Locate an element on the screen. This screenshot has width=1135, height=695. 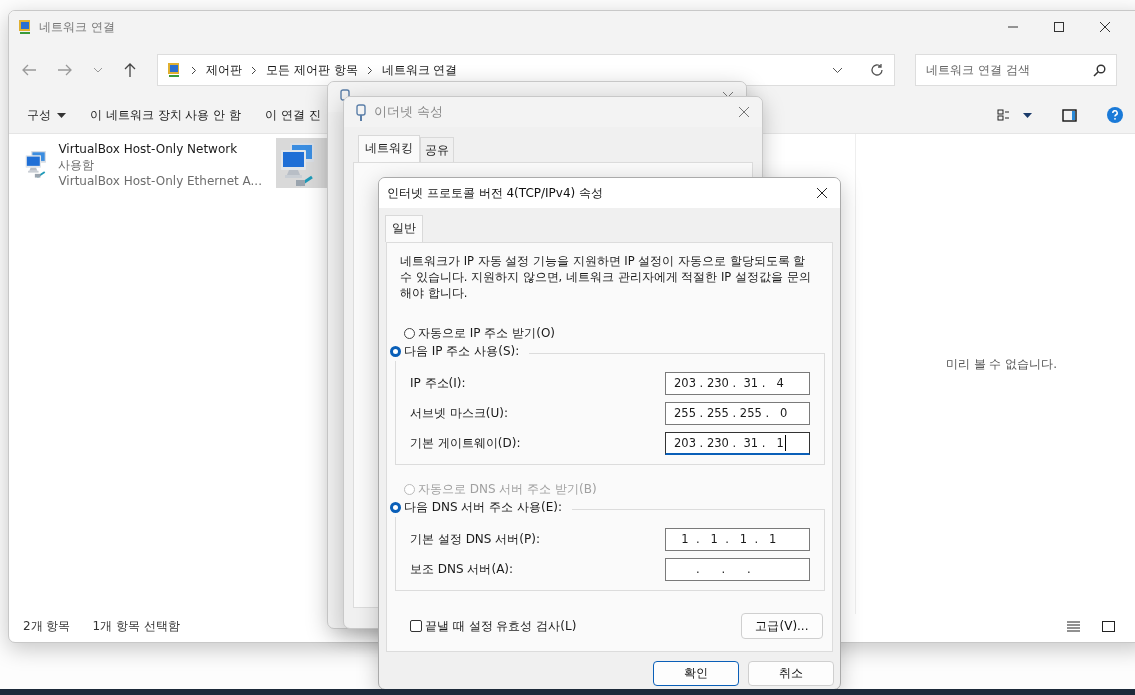
ip-address-field: 1 . 1 . 1 . 1 is located at coordinates (737, 539).